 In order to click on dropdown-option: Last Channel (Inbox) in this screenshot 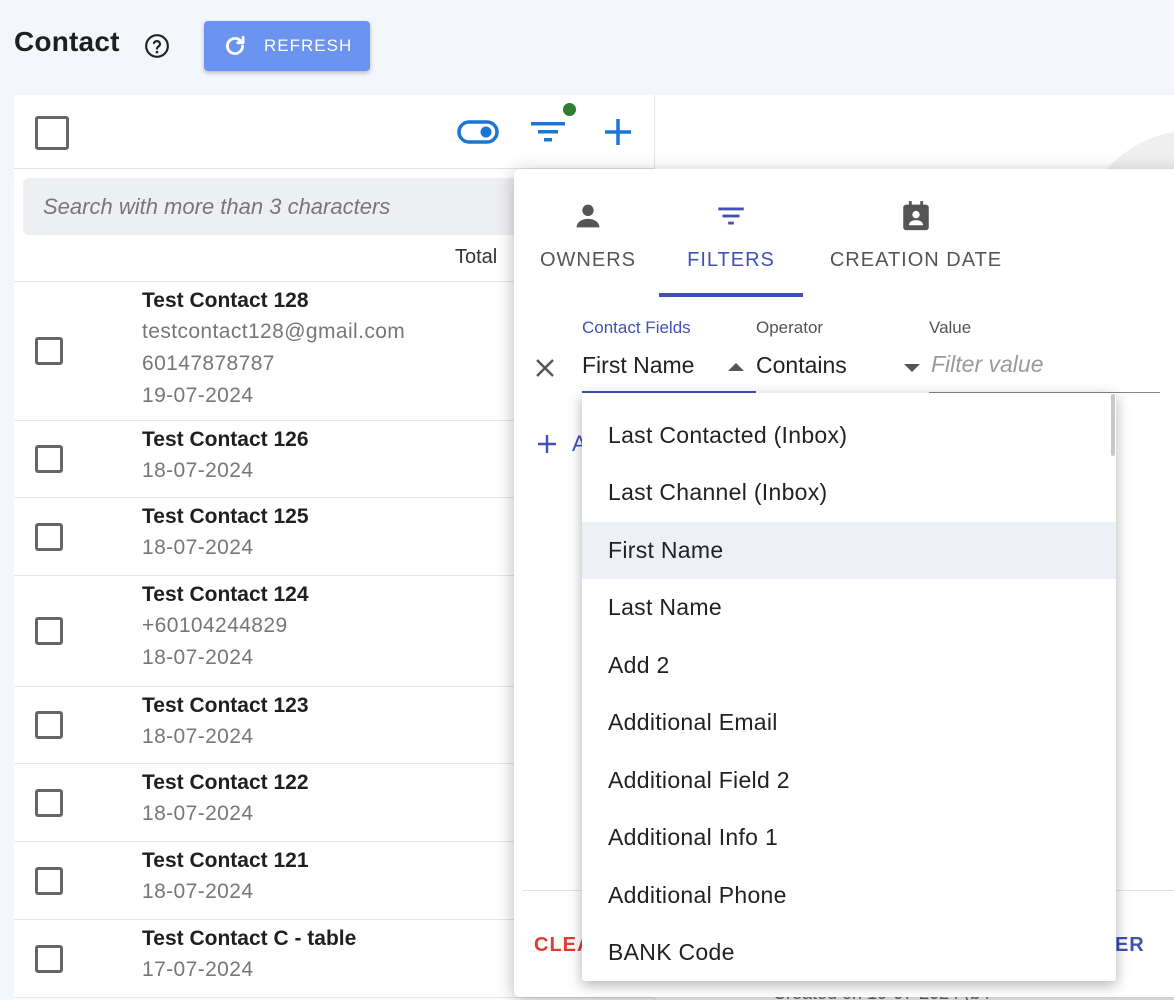, I will do `click(849, 492)`.